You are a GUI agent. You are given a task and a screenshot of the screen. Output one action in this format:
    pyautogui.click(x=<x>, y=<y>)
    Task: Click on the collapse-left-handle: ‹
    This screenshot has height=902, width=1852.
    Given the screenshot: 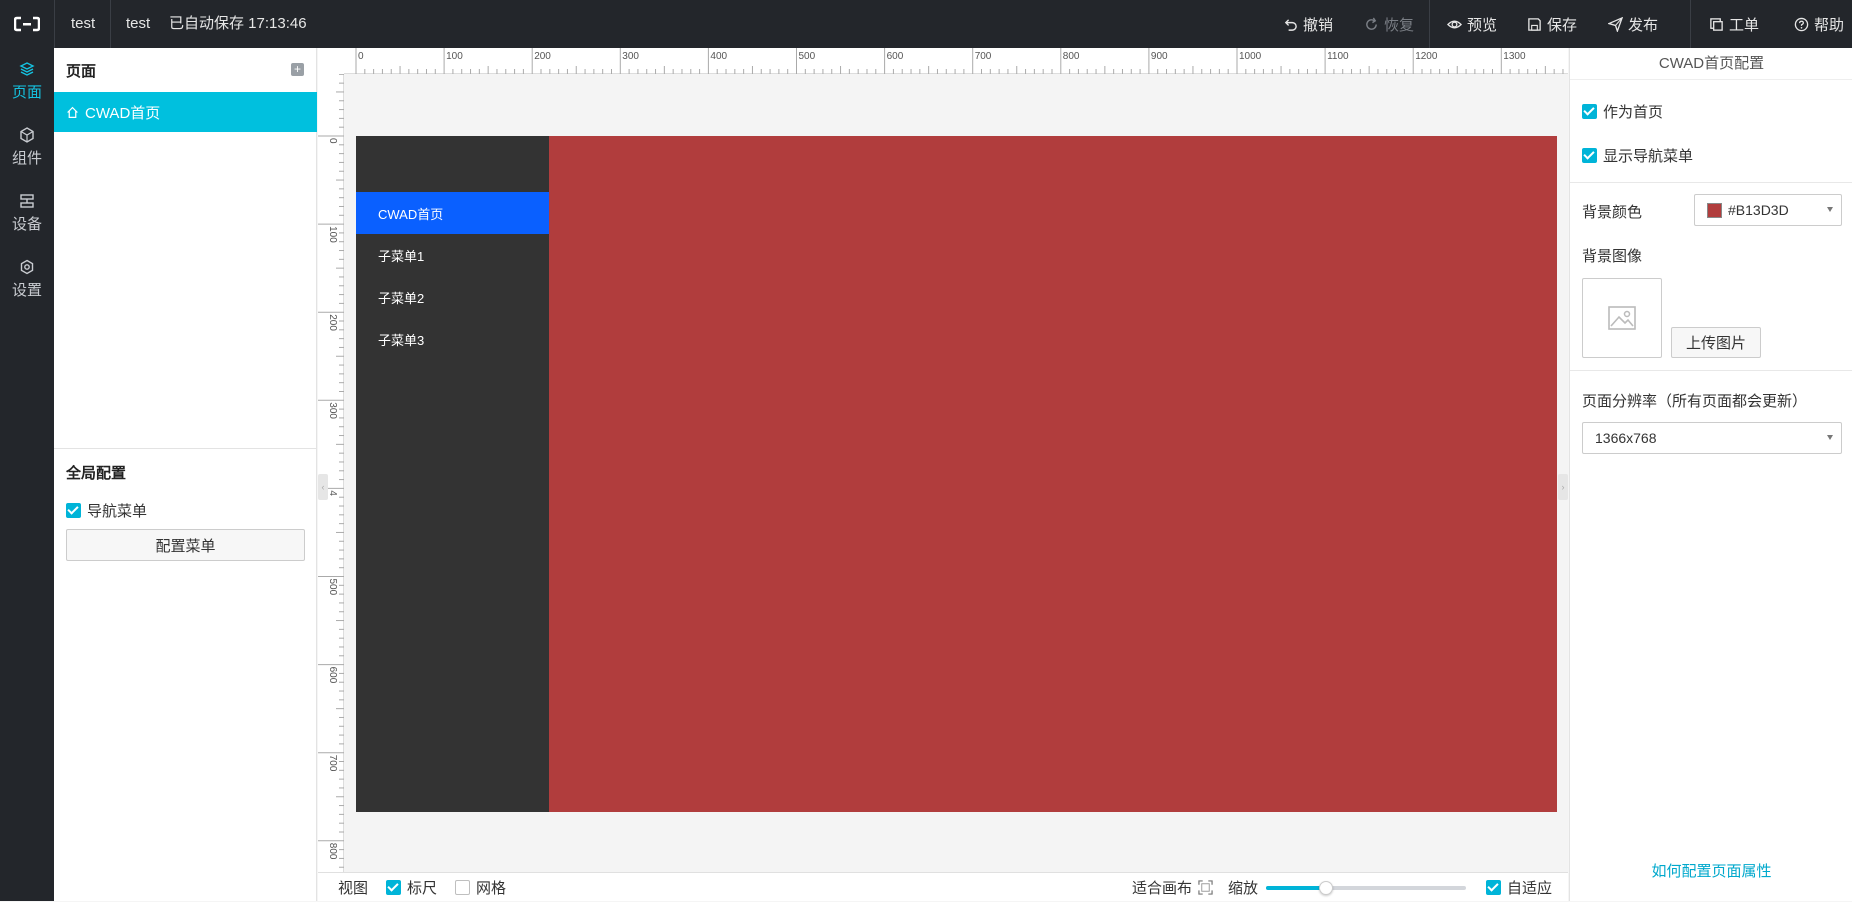 What is the action you would take?
    pyautogui.click(x=323, y=487)
    